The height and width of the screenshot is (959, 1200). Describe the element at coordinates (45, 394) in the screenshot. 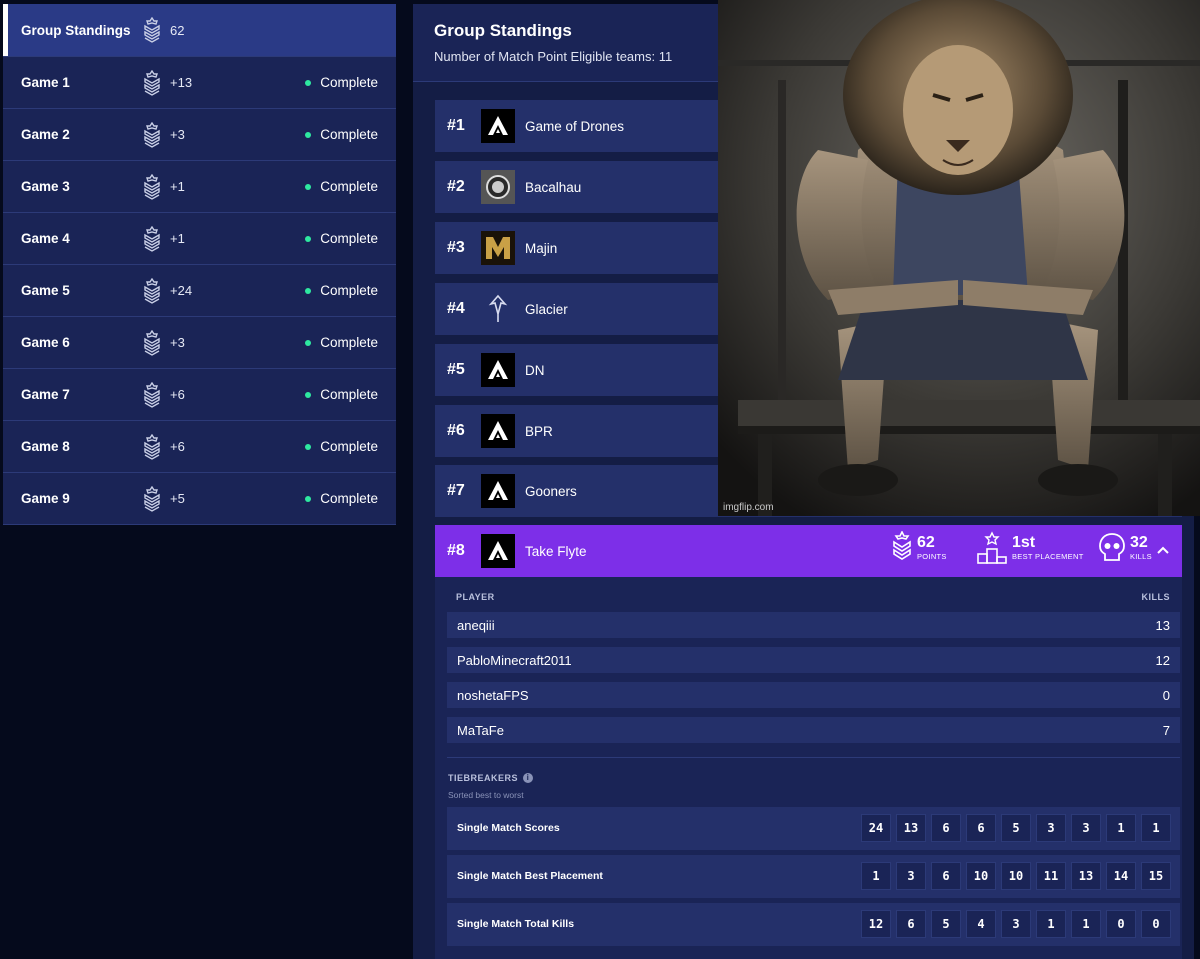

I see `sidebar-item-label: Game 7` at that location.